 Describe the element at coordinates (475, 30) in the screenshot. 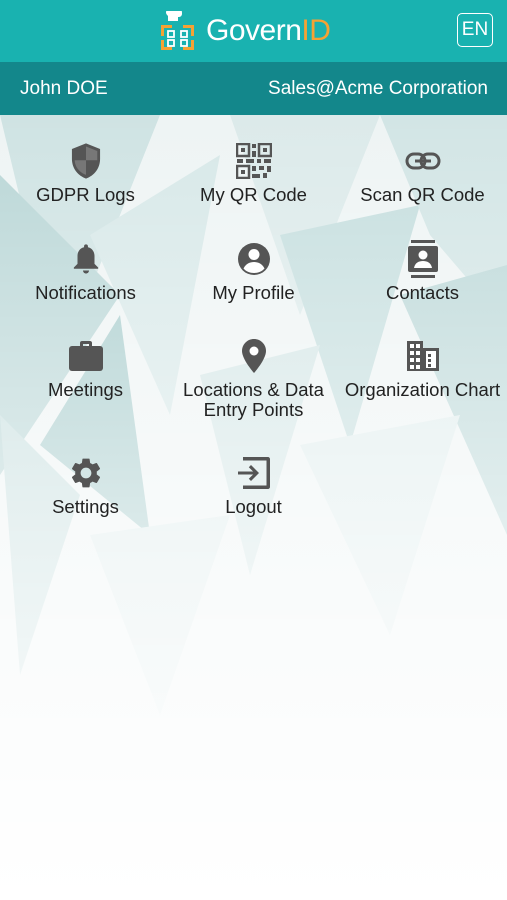

I see `language-button: EN` at that location.